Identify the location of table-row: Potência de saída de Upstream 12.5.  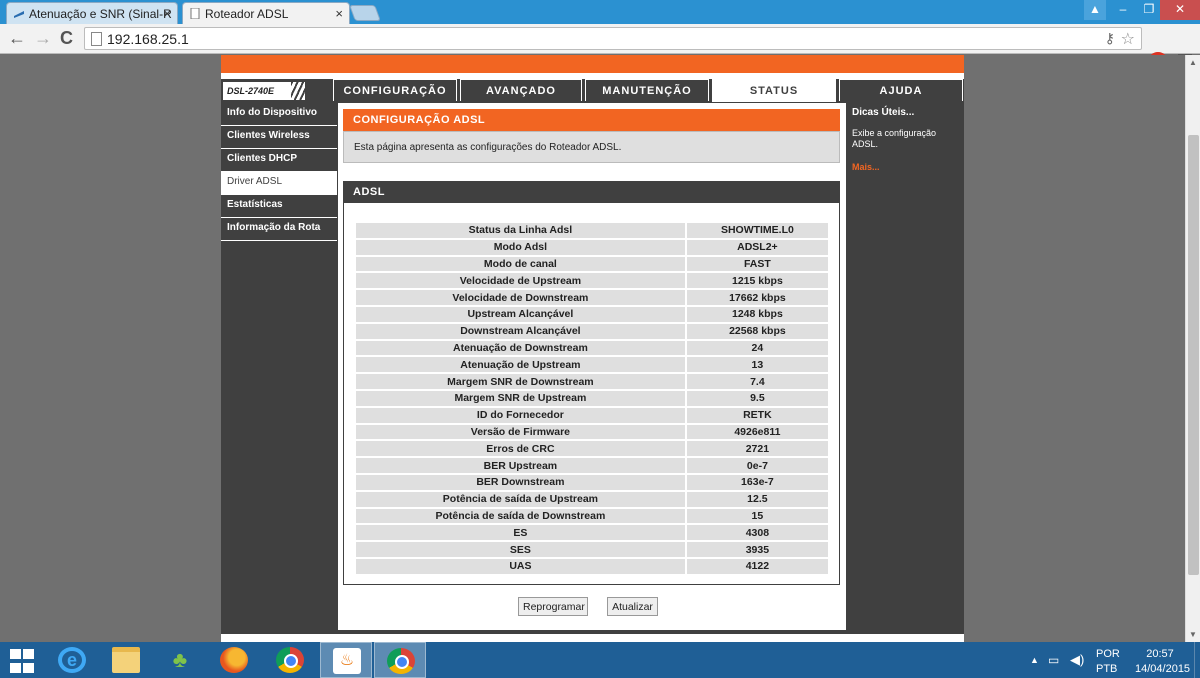
(592, 499).